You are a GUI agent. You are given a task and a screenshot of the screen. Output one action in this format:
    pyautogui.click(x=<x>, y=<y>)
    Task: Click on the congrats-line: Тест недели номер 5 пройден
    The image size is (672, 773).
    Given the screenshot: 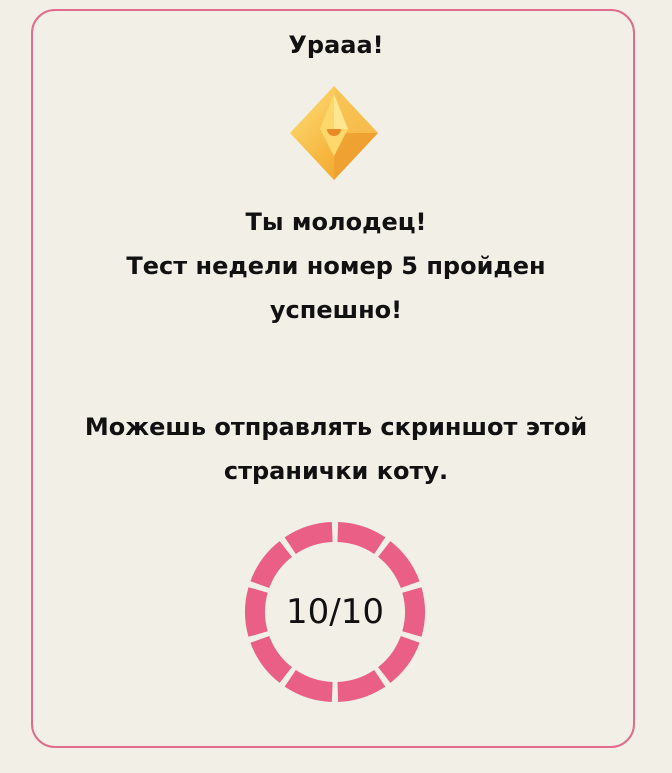 What is the action you would take?
    pyautogui.click(x=336, y=266)
    